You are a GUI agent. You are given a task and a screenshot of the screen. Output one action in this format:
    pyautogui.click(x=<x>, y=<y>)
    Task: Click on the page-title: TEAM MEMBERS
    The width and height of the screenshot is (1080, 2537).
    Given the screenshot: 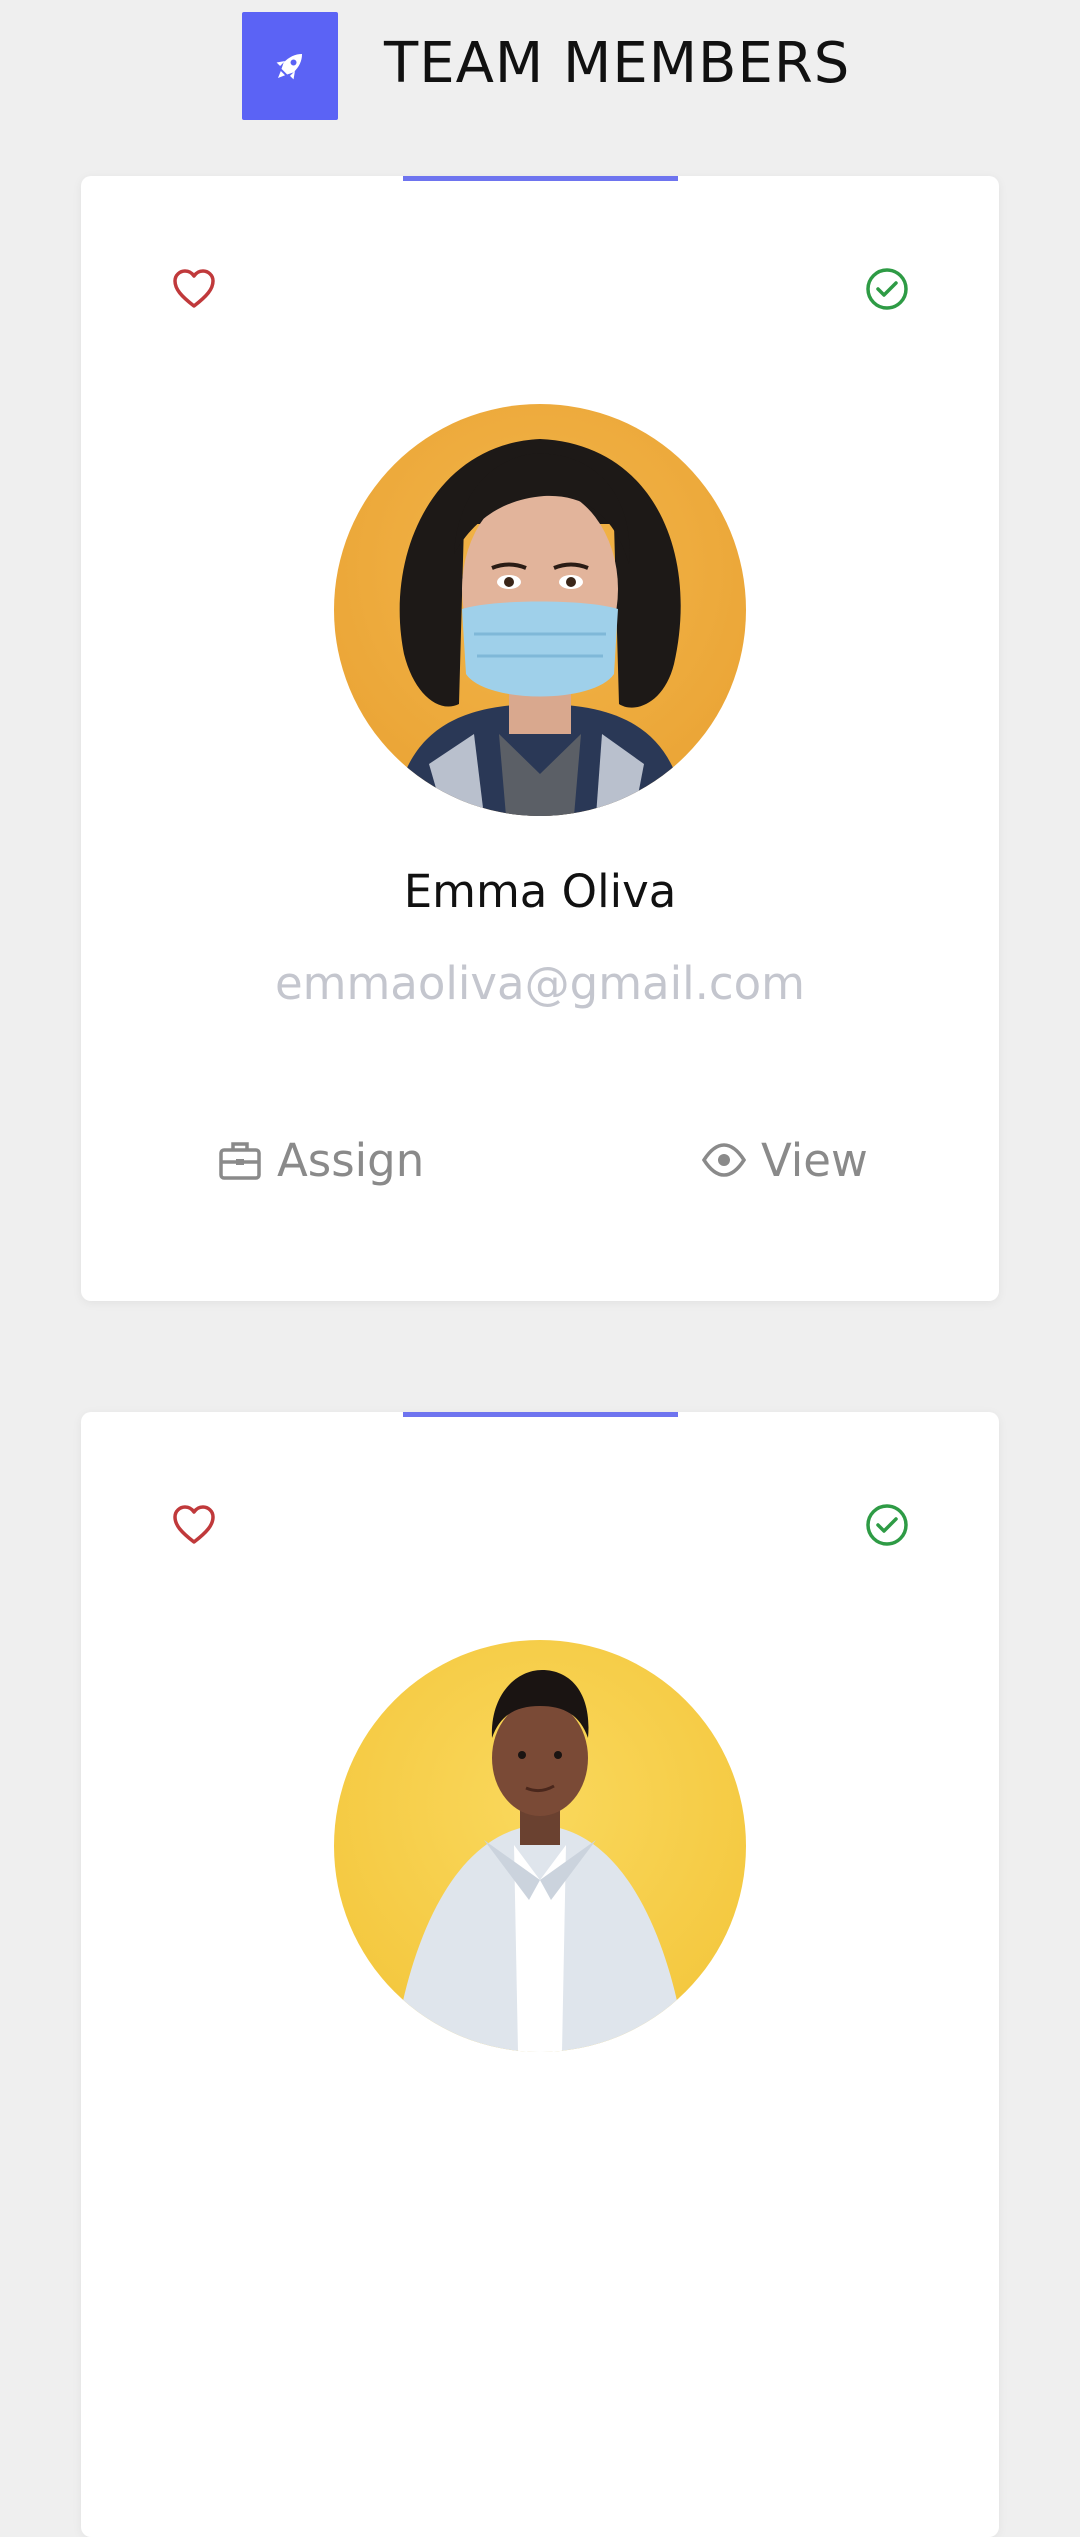 What is the action you would take?
    pyautogui.click(x=617, y=63)
    